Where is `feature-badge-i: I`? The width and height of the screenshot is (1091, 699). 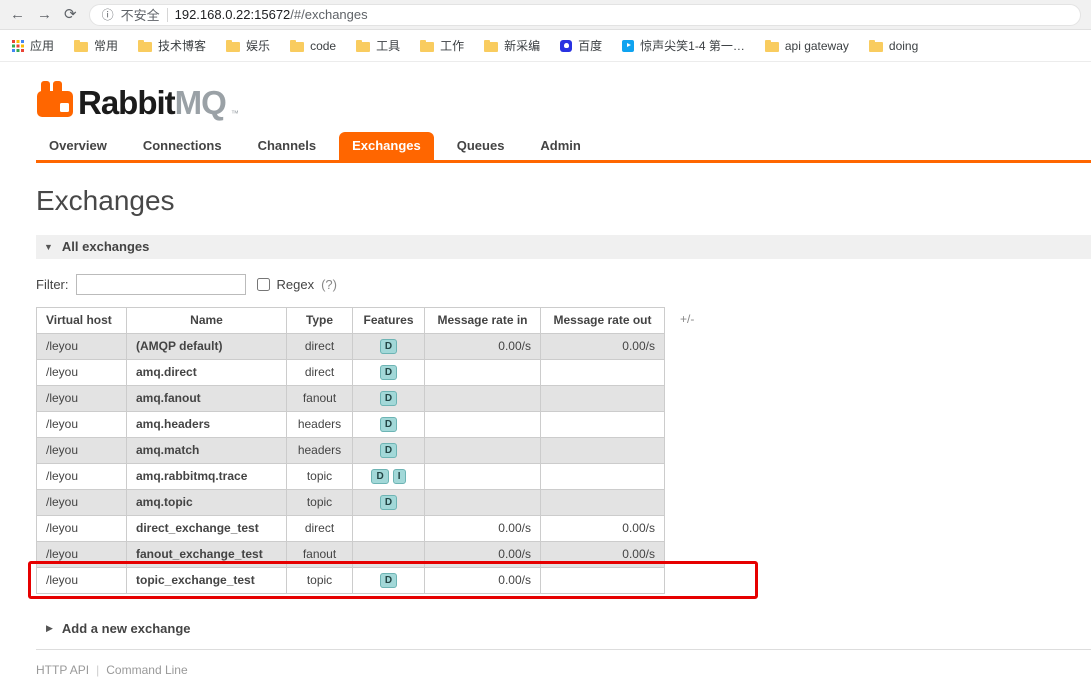 feature-badge-i: I is located at coordinates (399, 477).